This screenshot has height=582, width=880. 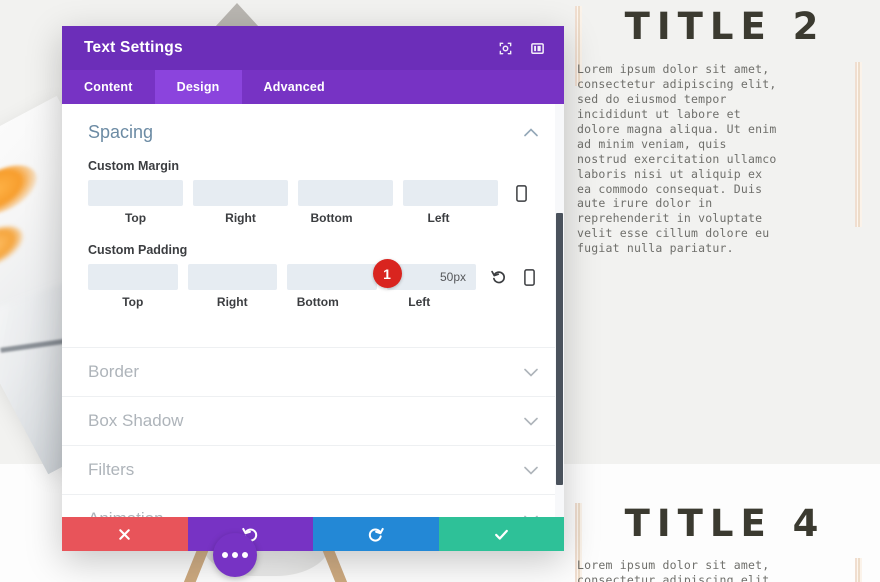 I want to click on decorative-bar-right-title4, so click(x=858, y=570).